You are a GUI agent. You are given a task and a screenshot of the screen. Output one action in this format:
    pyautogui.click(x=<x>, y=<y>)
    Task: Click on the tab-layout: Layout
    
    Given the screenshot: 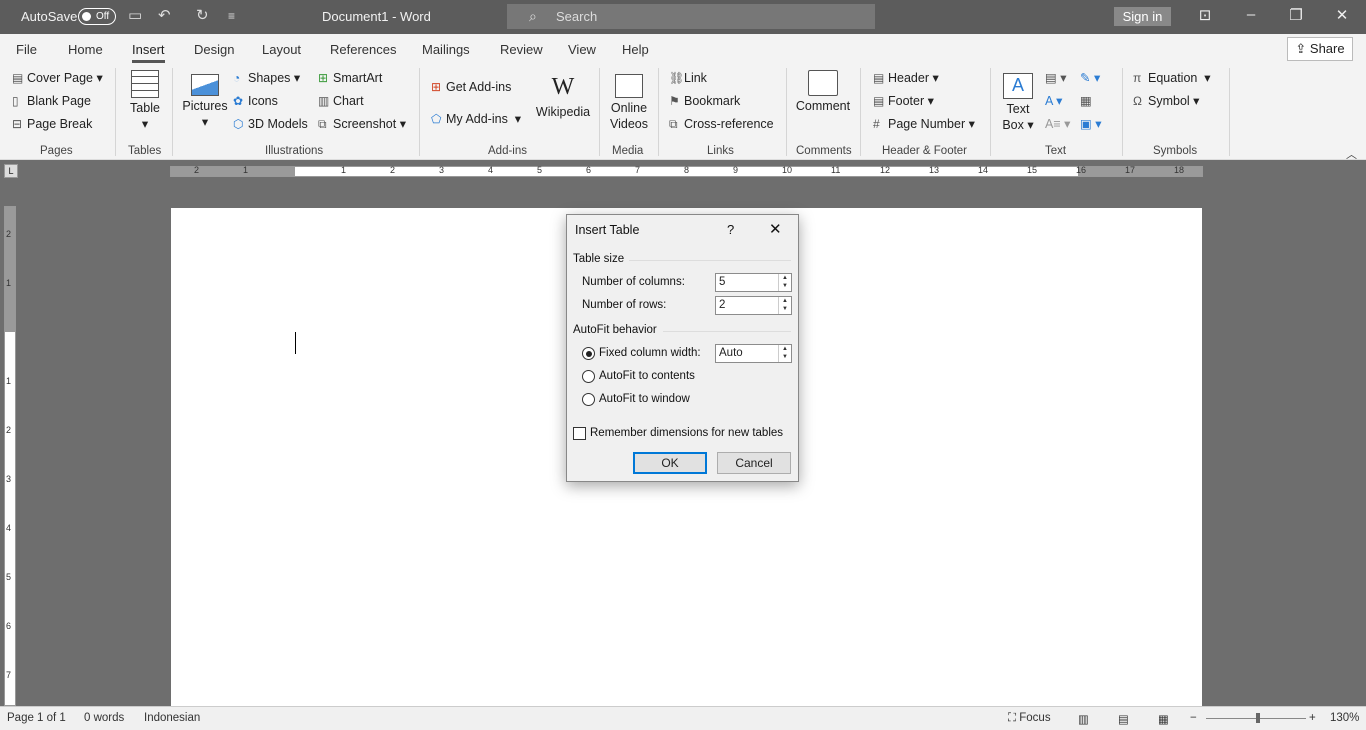 What is the action you would take?
    pyautogui.click(x=281, y=49)
    